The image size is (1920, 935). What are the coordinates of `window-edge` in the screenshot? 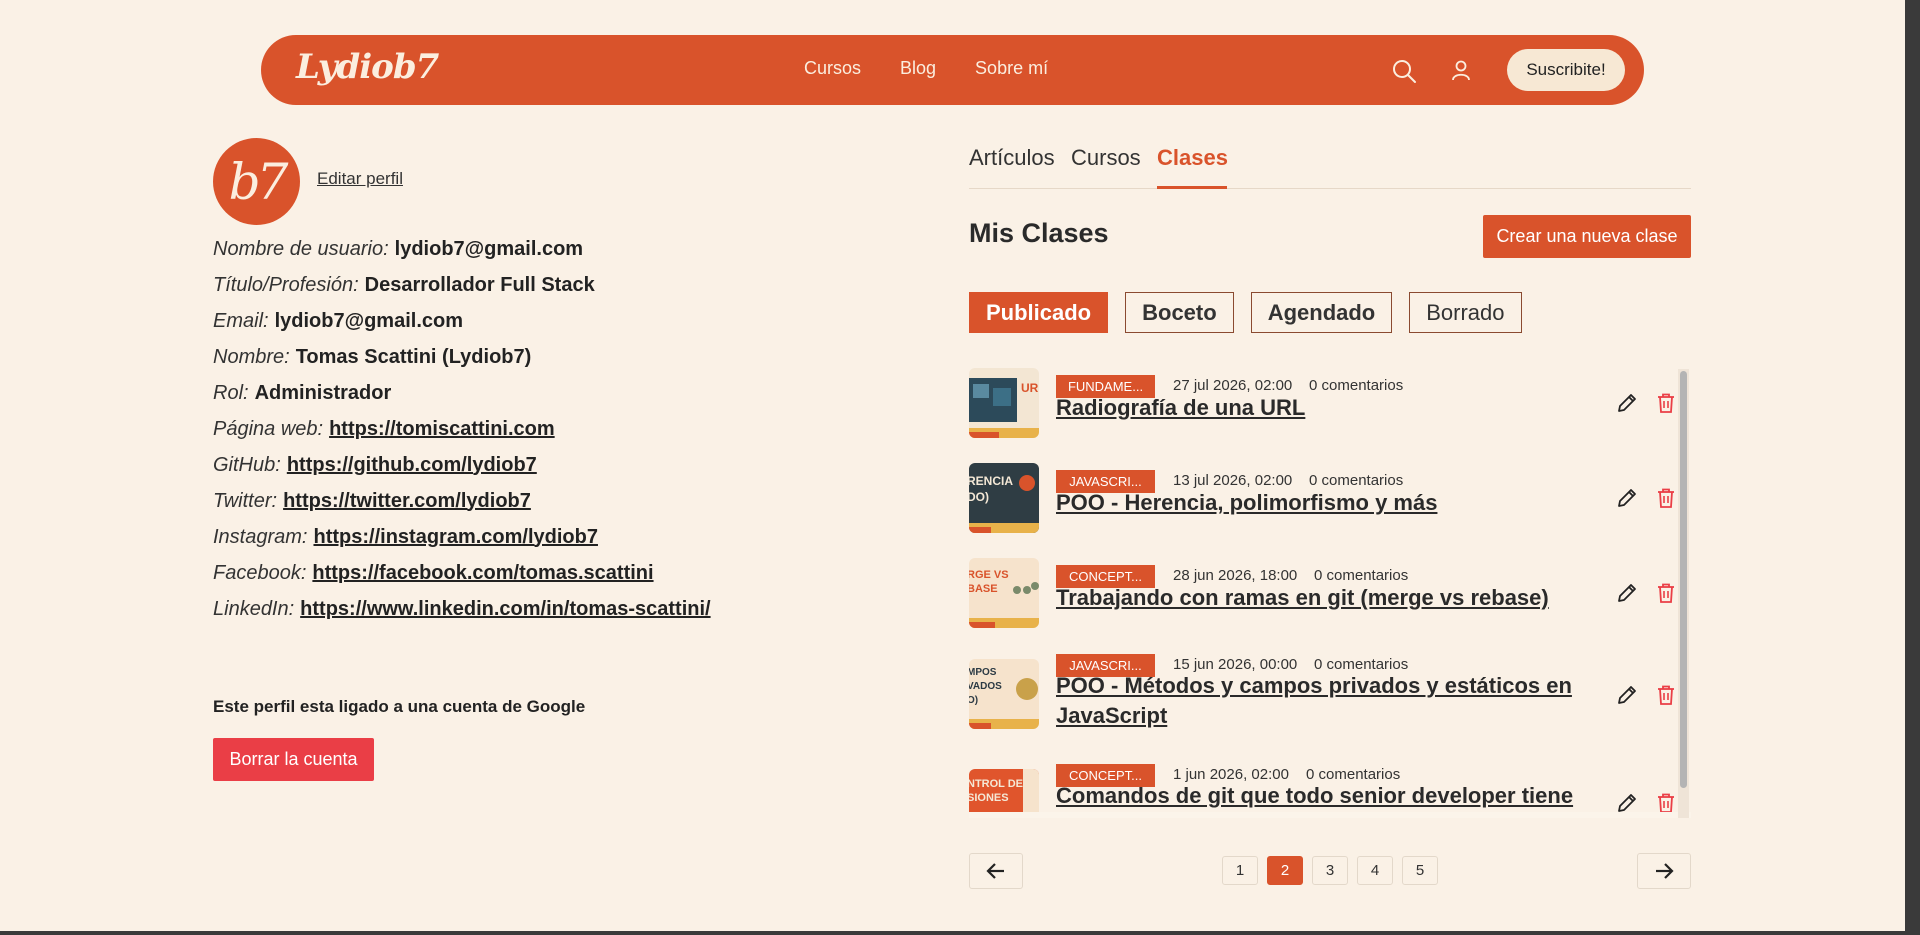 It's located at (1912, 467).